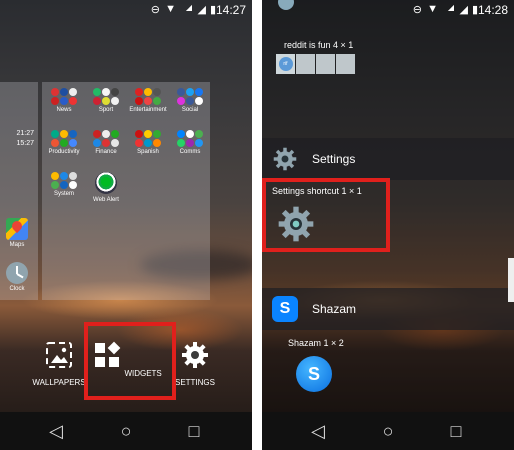 The height and width of the screenshot is (450, 514). What do you see at coordinates (25, 133) in the screenshot?
I see `clock-time-1: 21:27` at bounding box center [25, 133].